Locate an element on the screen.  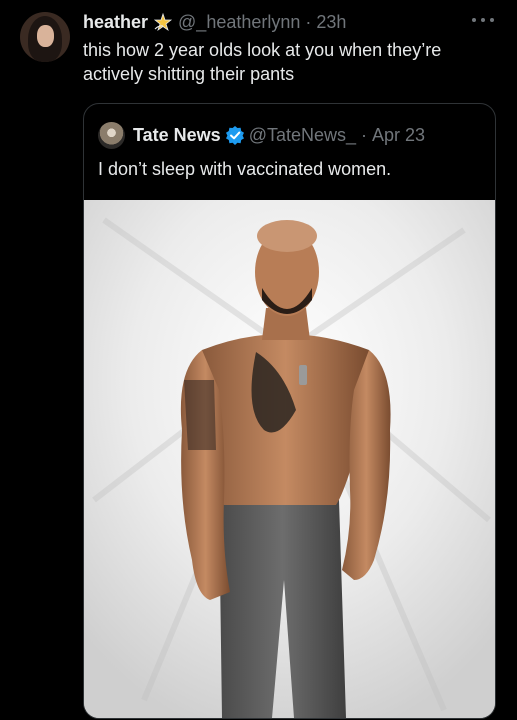
star-emoji-icon is located at coordinates (163, 22).